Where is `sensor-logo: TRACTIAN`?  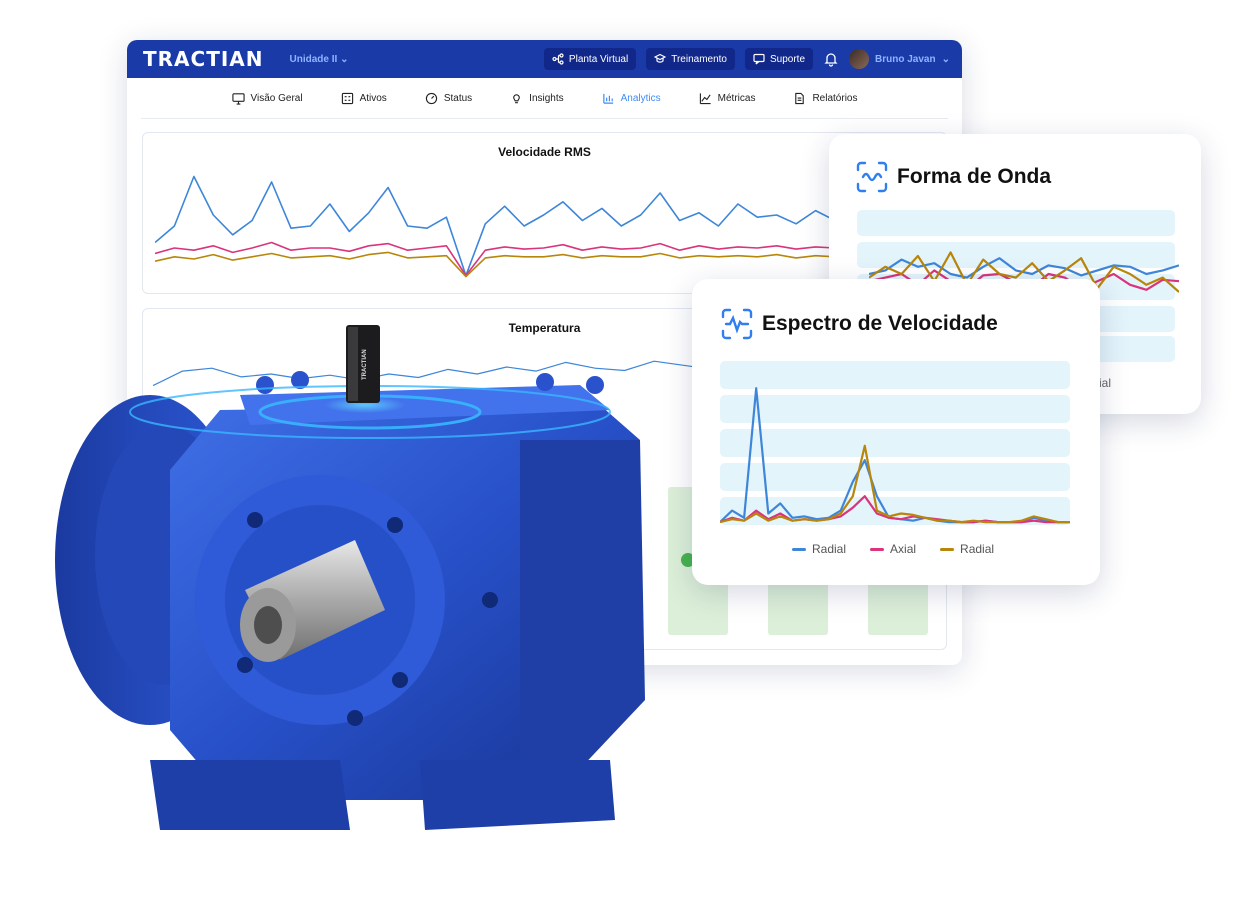 sensor-logo: TRACTIAN is located at coordinates (365, 364).